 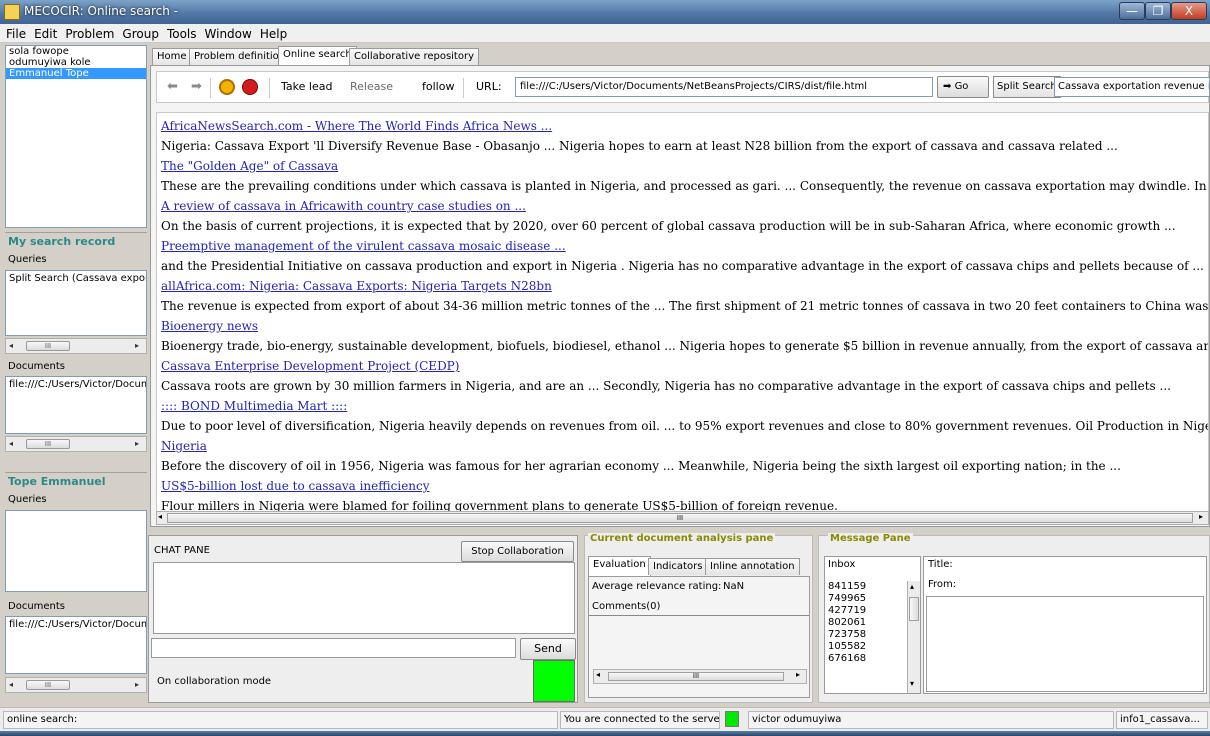 I want to click on divider, so click(x=76, y=472).